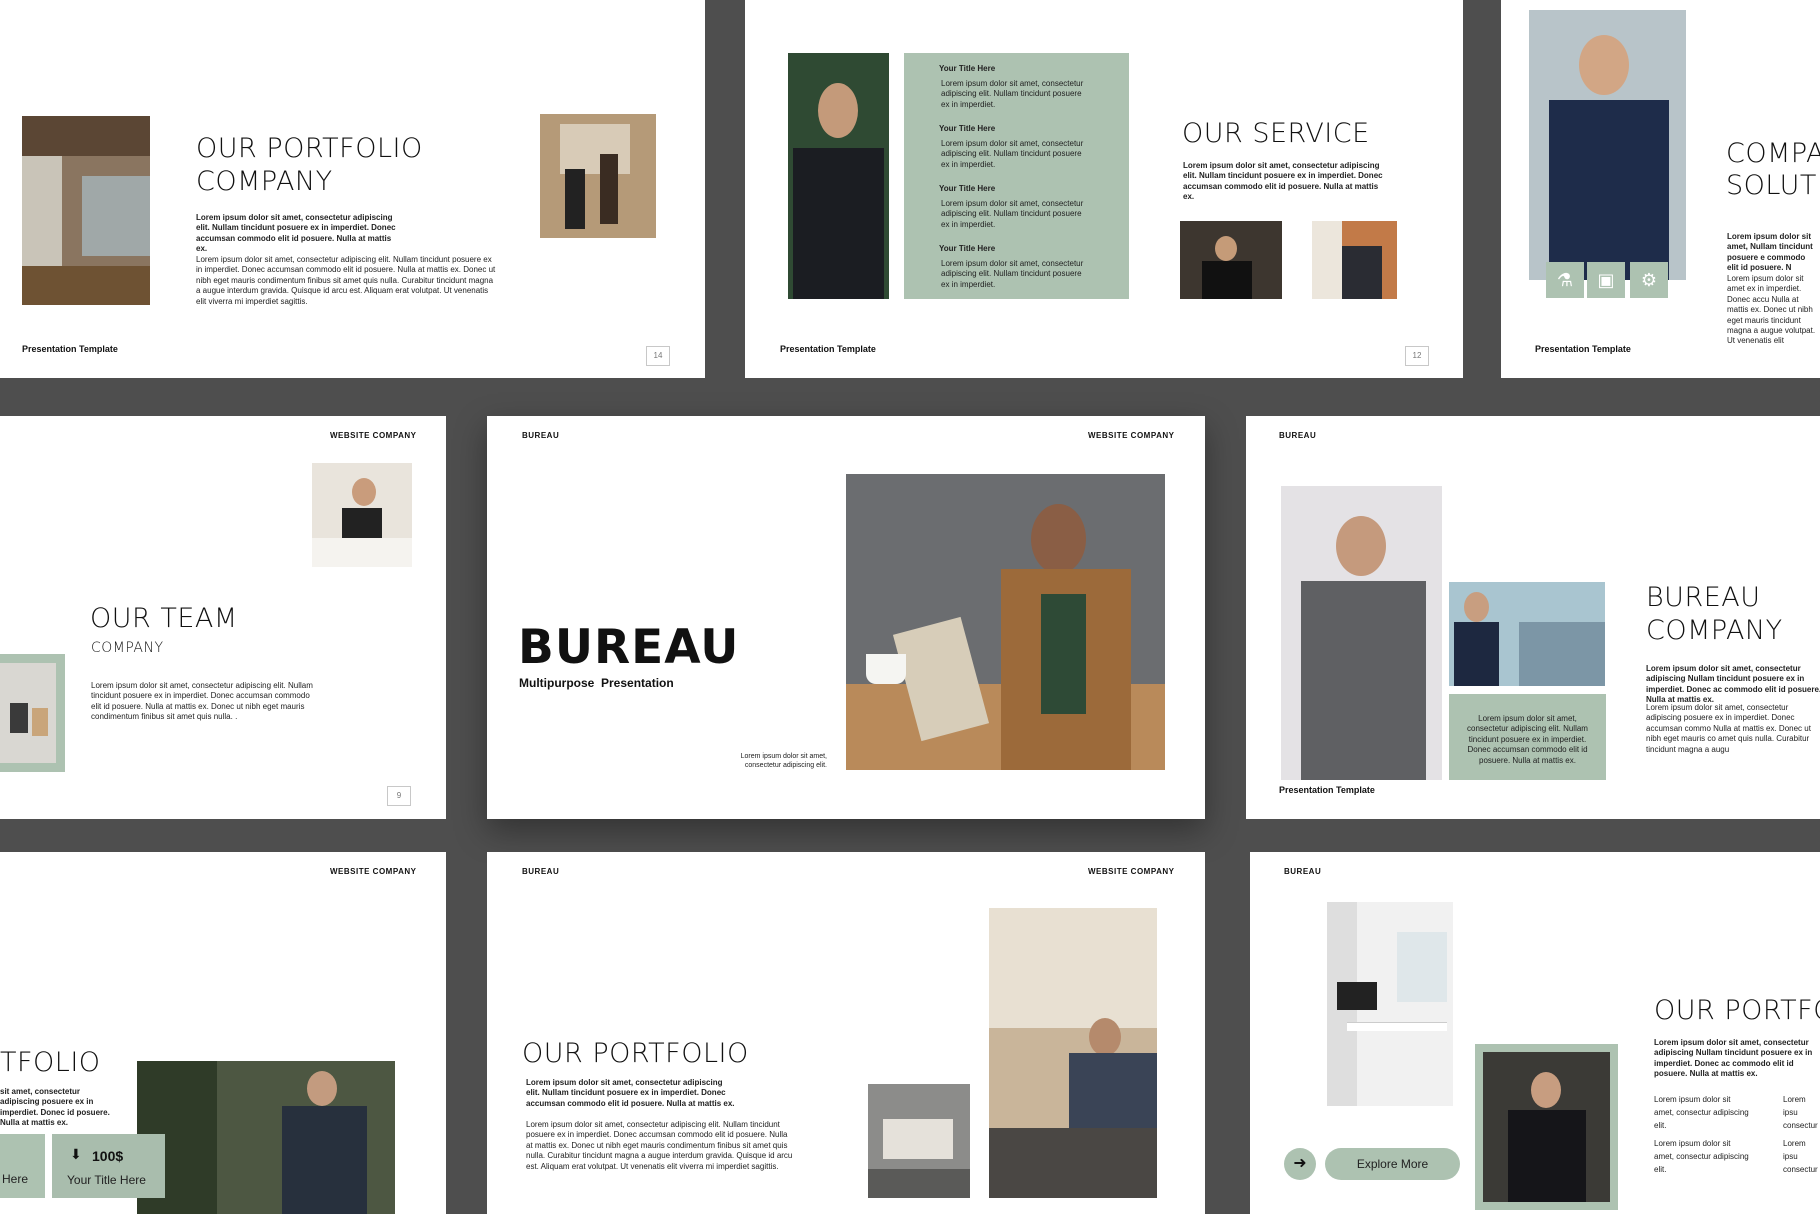 This screenshot has width=1820, height=1214. What do you see at coordinates (164, 618) in the screenshot?
I see `slide-title: OUR TEAM` at bounding box center [164, 618].